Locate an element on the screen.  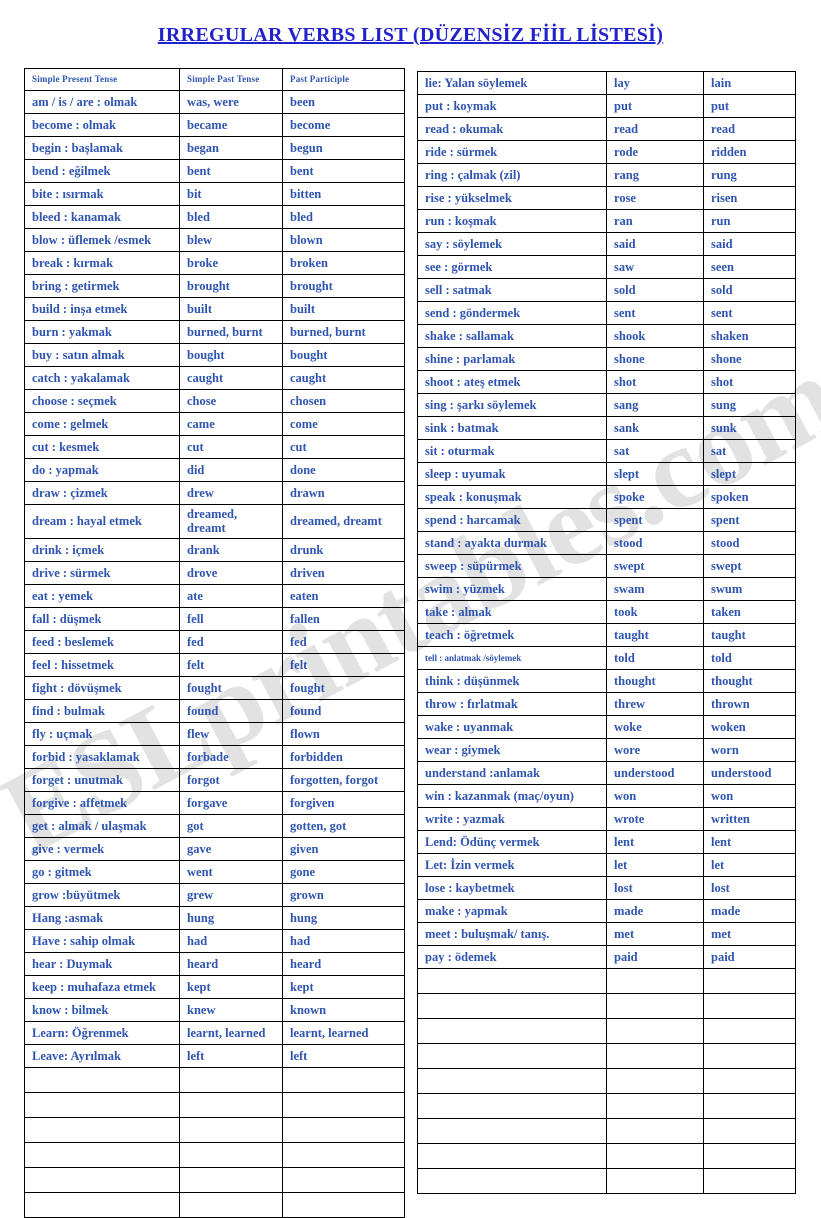
table-row: sink : batmak sank sunk is located at coordinates (606, 428).